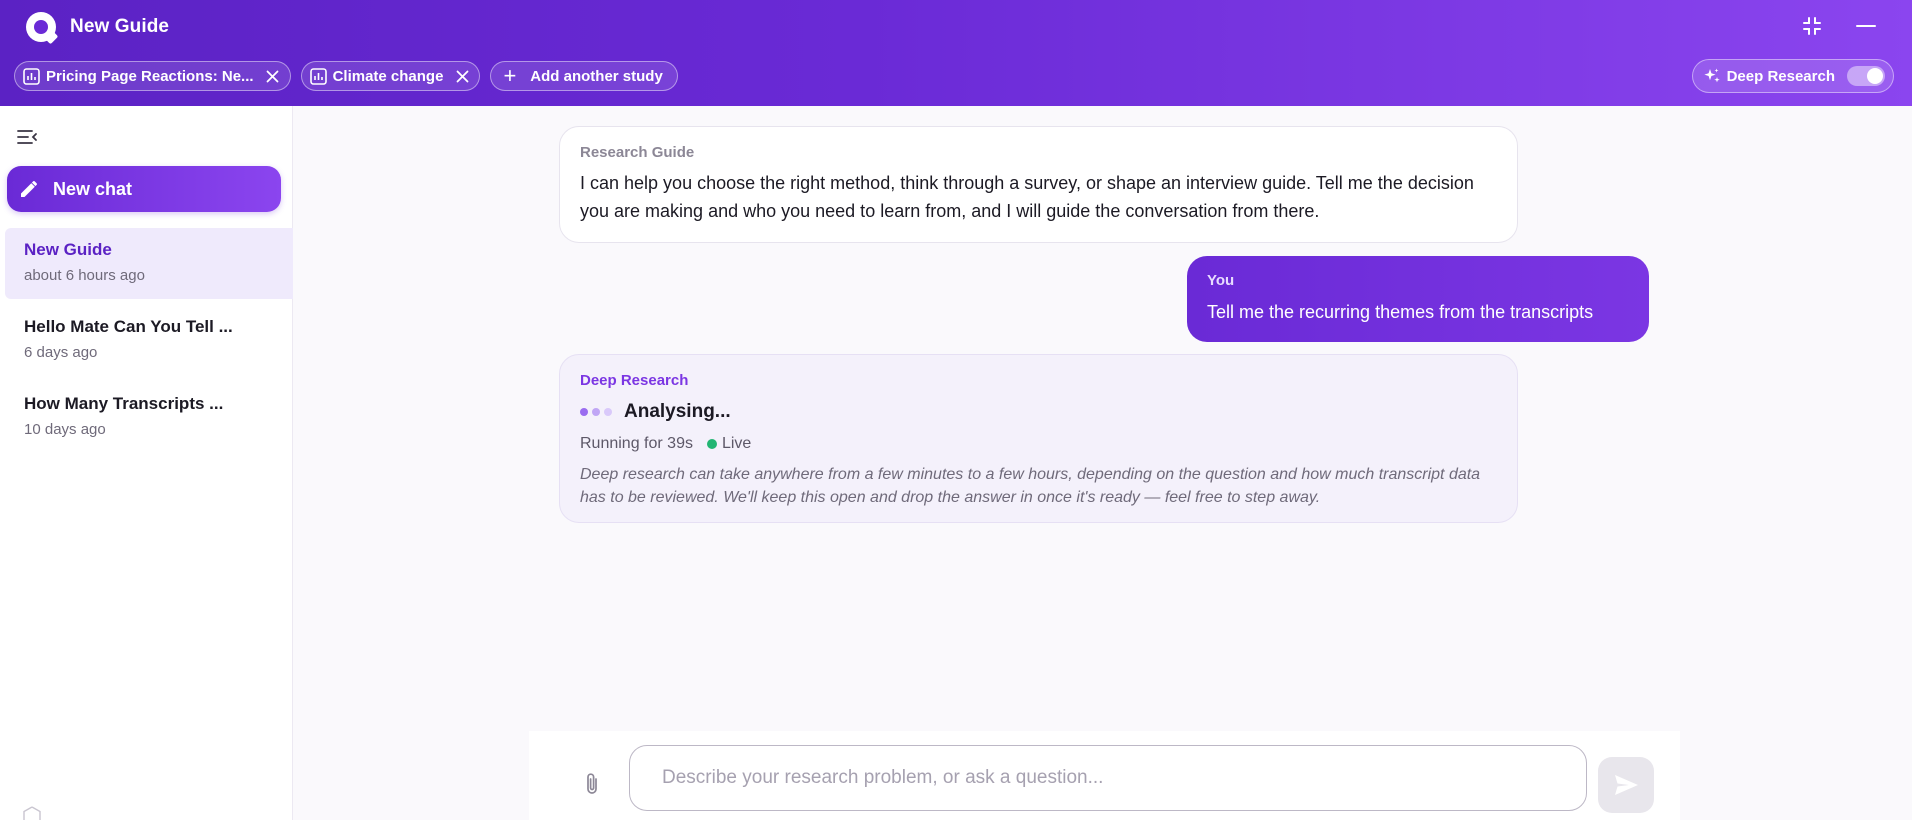  Describe the element at coordinates (149, 417) in the screenshot. I see `chat-item: How Many Transcripts ... 10 days ago` at that location.